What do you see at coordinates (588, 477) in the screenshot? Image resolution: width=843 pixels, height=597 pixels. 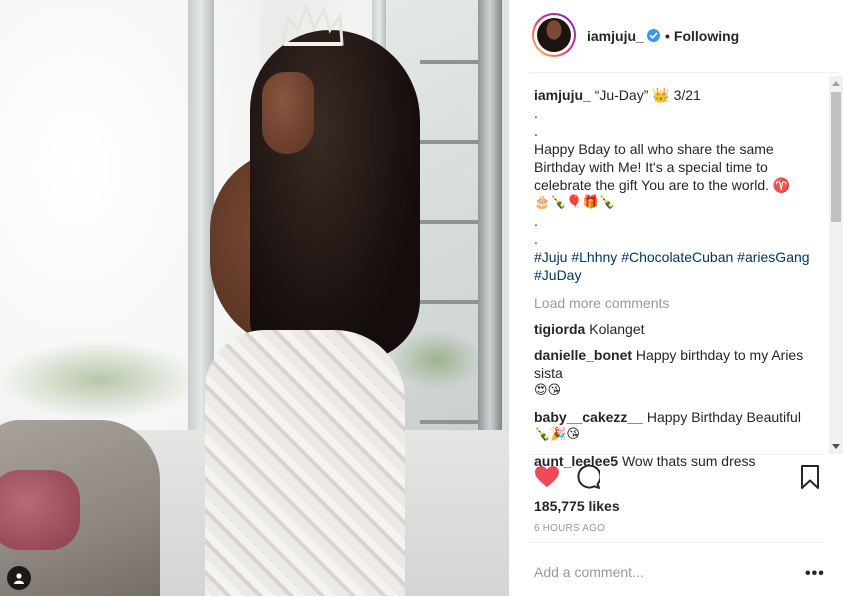 I see `comment-icon` at bounding box center [588, 477].